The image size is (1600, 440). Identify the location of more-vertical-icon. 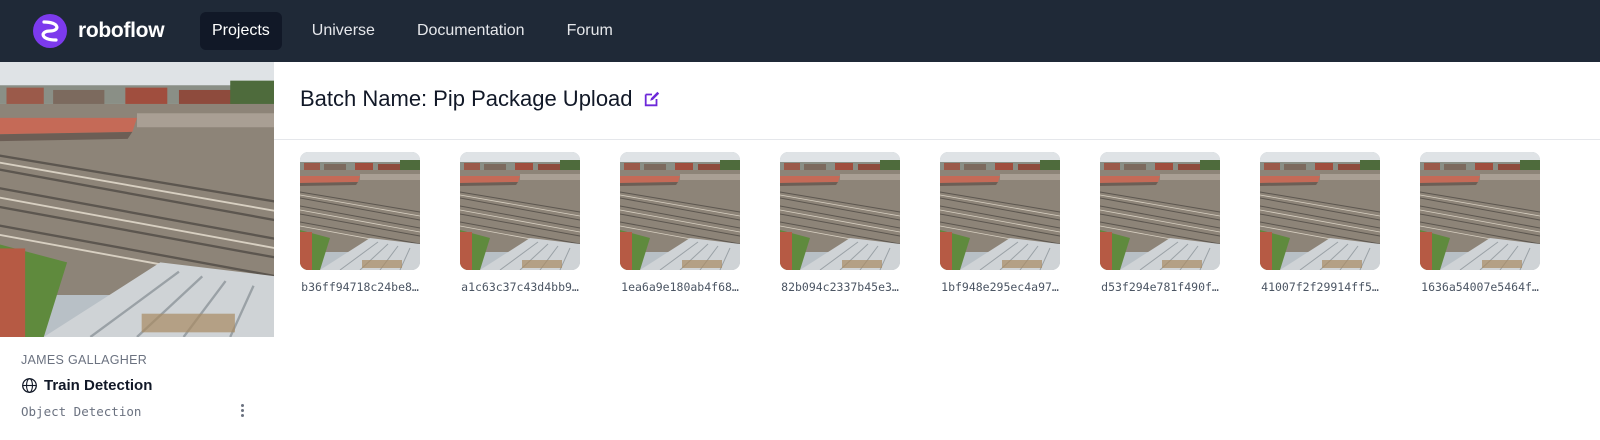
(242, 410).